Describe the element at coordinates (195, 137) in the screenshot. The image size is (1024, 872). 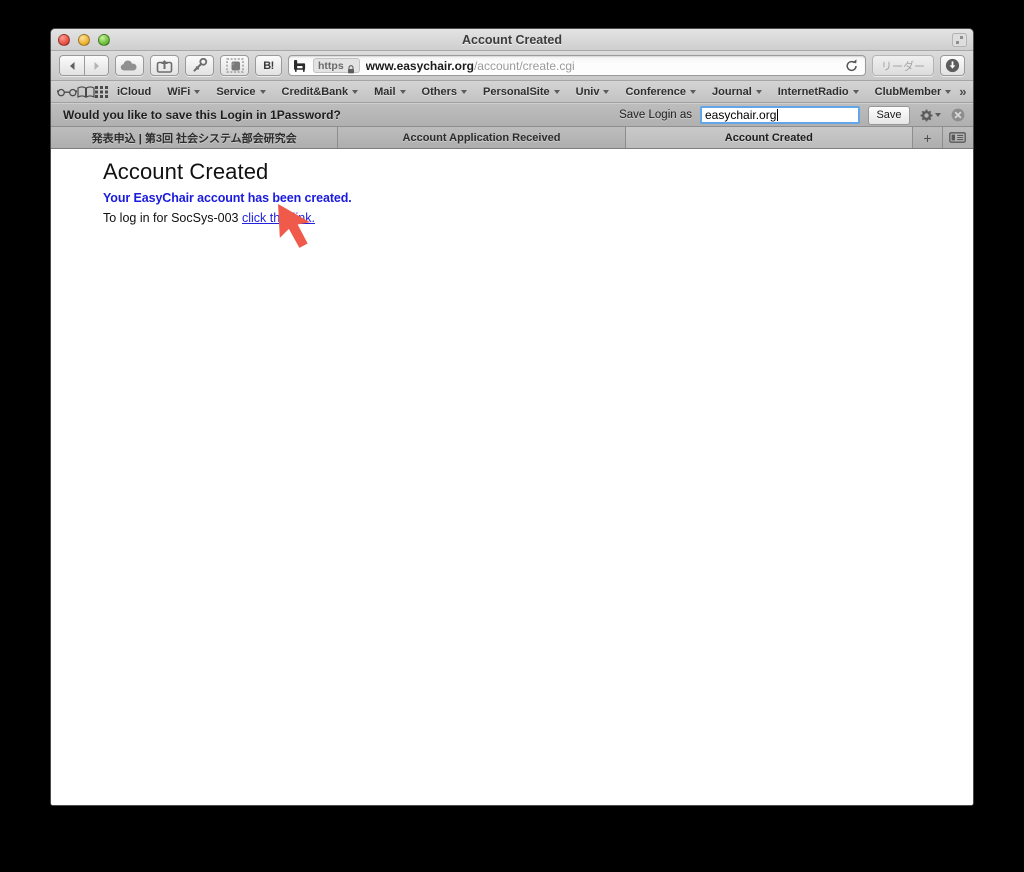
I see `tab-happyou-moushikomi: 発表申込 | 第3回 社会システム部会研究会` at that location.